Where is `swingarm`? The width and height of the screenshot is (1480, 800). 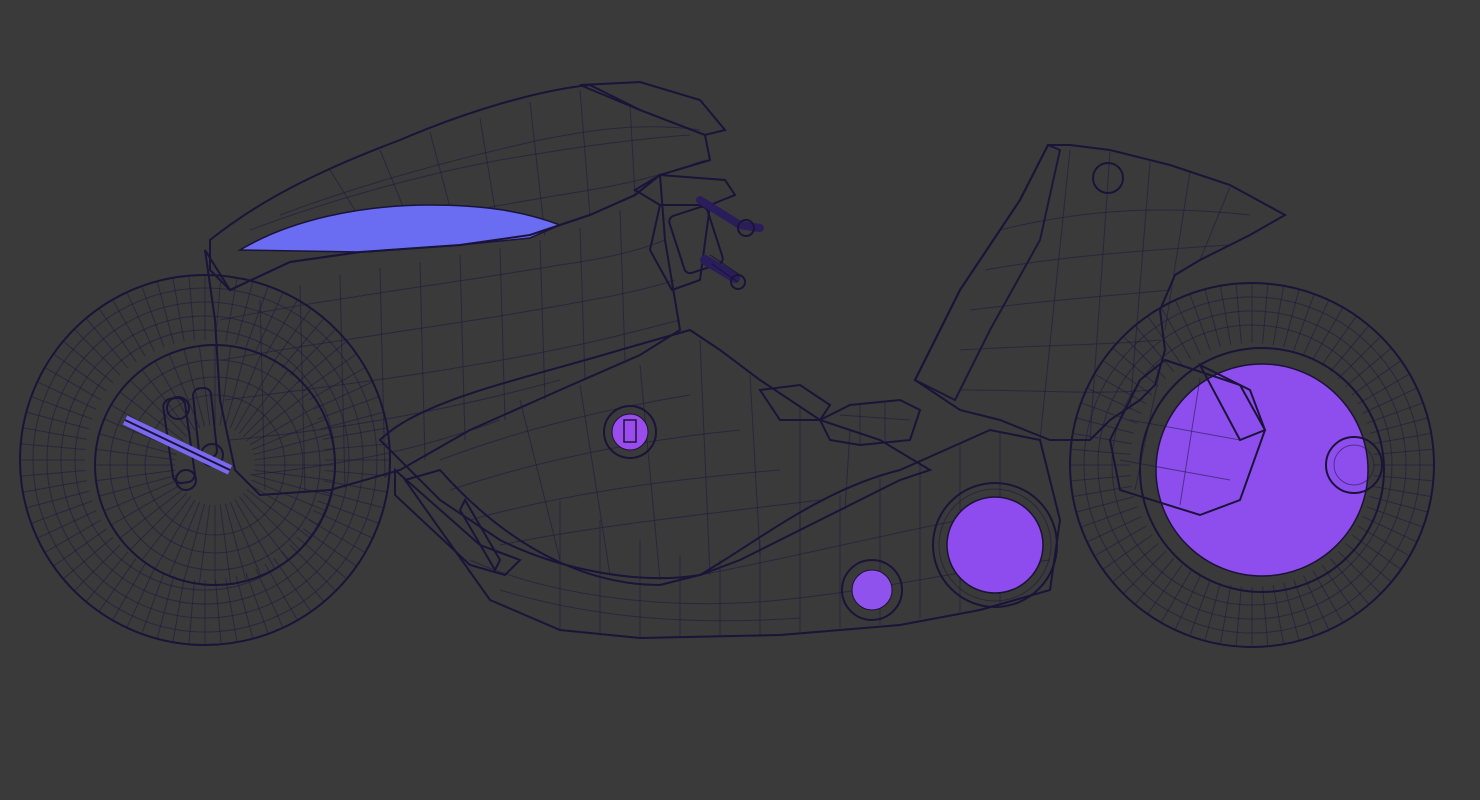
swingarm is located at coordinates (732, 534).